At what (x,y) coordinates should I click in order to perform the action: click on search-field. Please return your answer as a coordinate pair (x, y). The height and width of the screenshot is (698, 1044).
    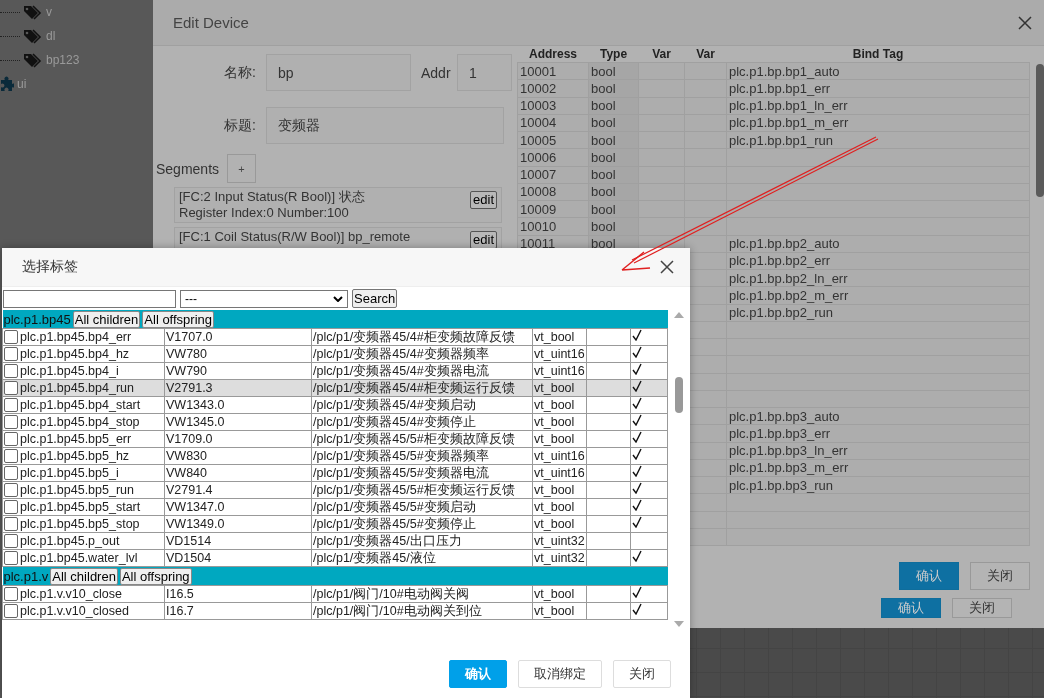
    Looking at the image, I should click on (89, 298).